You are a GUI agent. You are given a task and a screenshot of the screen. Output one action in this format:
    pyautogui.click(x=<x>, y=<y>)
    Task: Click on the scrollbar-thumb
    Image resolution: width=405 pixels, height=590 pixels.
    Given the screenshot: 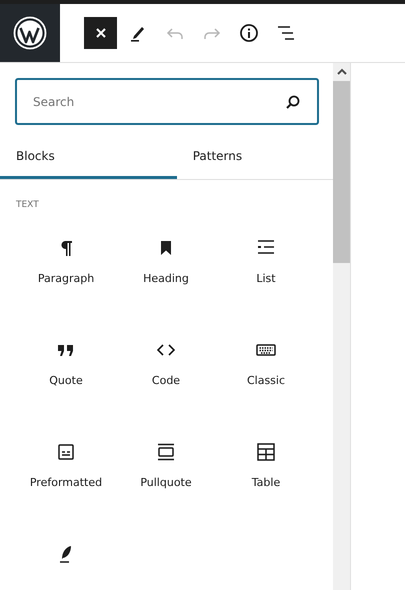 What is the action you would take?
    pyautogui.click(x=341, y=172)
    